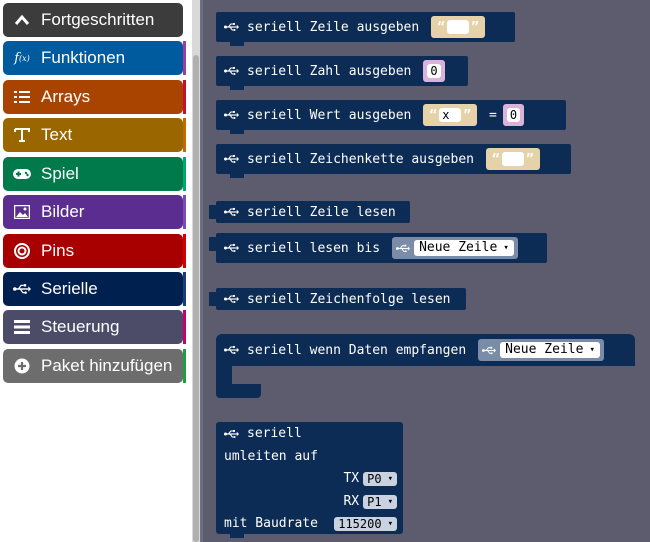 This screenshot has height=542, width=650. What do you see at coordinates (381, 248) in the screenshot?
I see `block-seriell-lesen-bis: seriell lesen bis Neue Zeile ▾` at bounding box center [381, 248].